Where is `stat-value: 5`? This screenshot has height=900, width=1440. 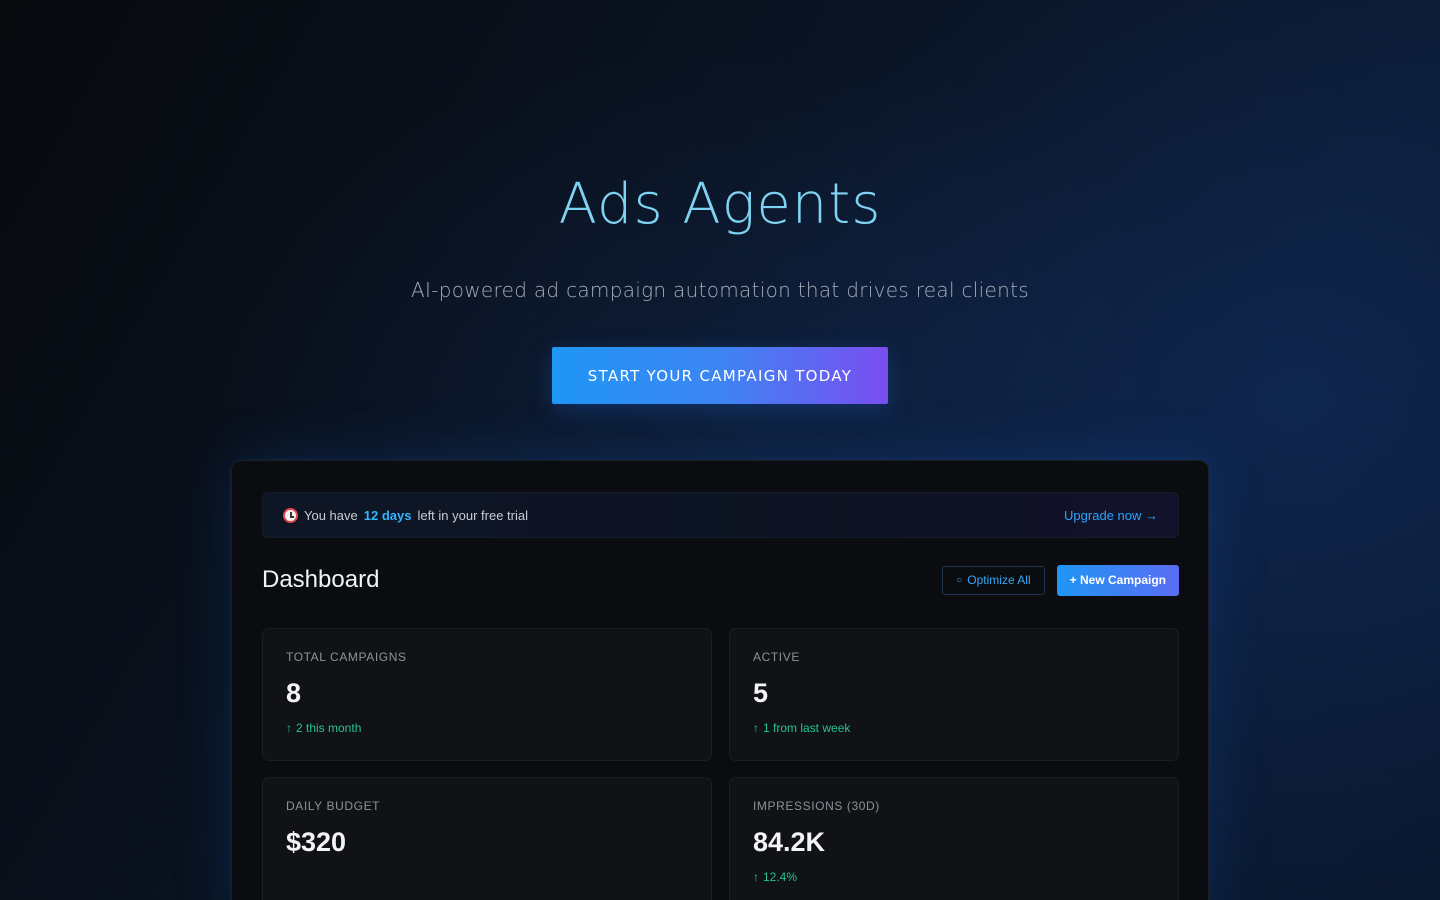 stat-value: 5 is located at coordinates (761, 693).